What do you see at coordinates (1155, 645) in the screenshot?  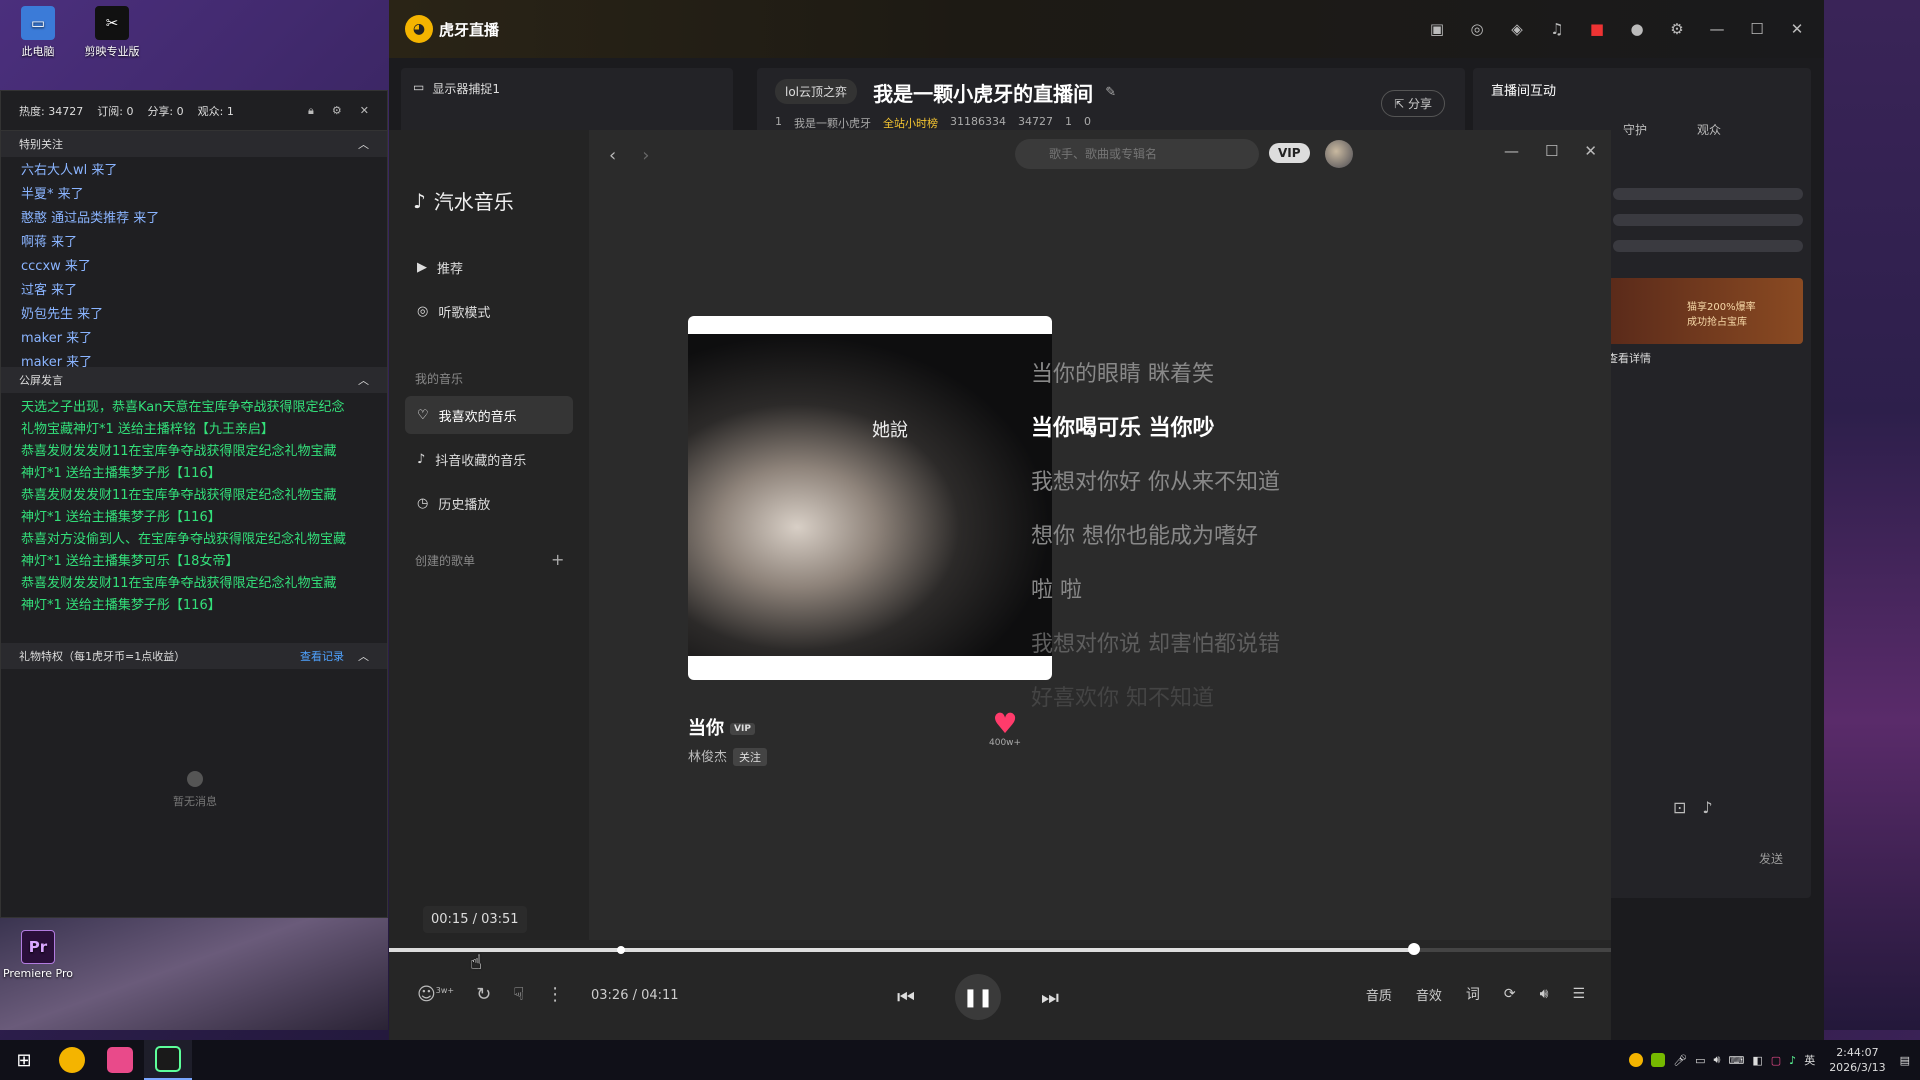 I see `lyric-line: 我想对你说 却害怕都说错` at bounding box center [1155, 645].